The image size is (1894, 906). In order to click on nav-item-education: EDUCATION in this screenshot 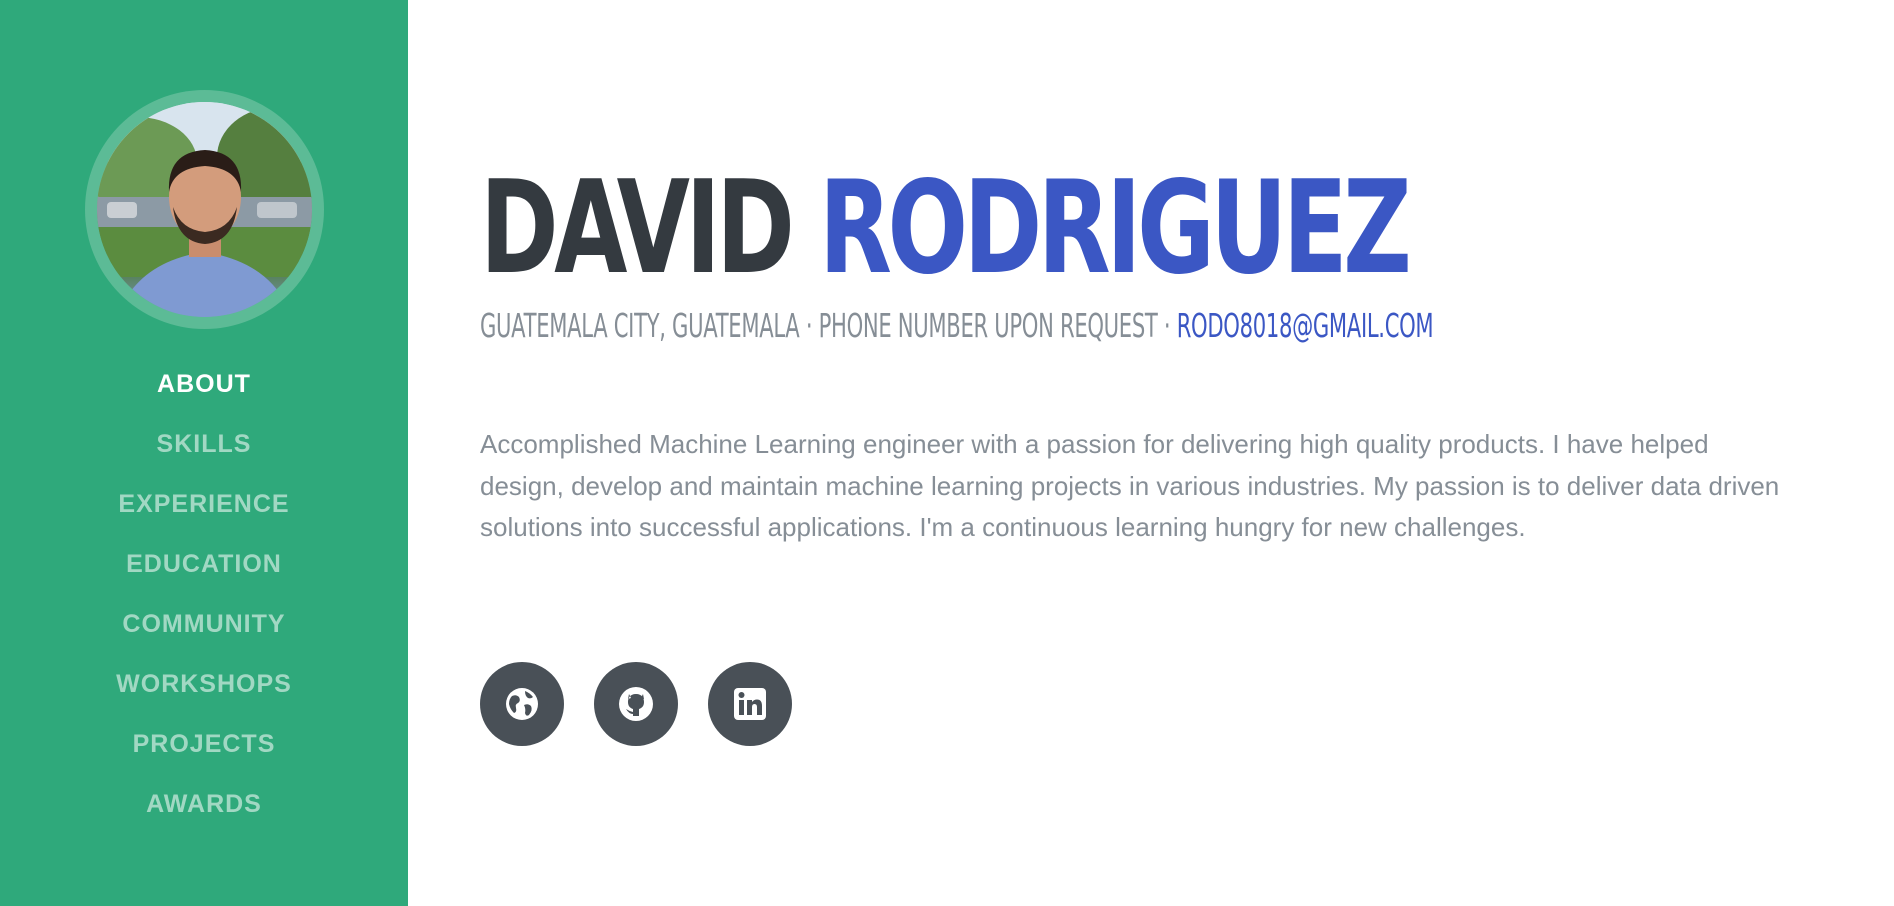, I will do `click(204, 570)`.